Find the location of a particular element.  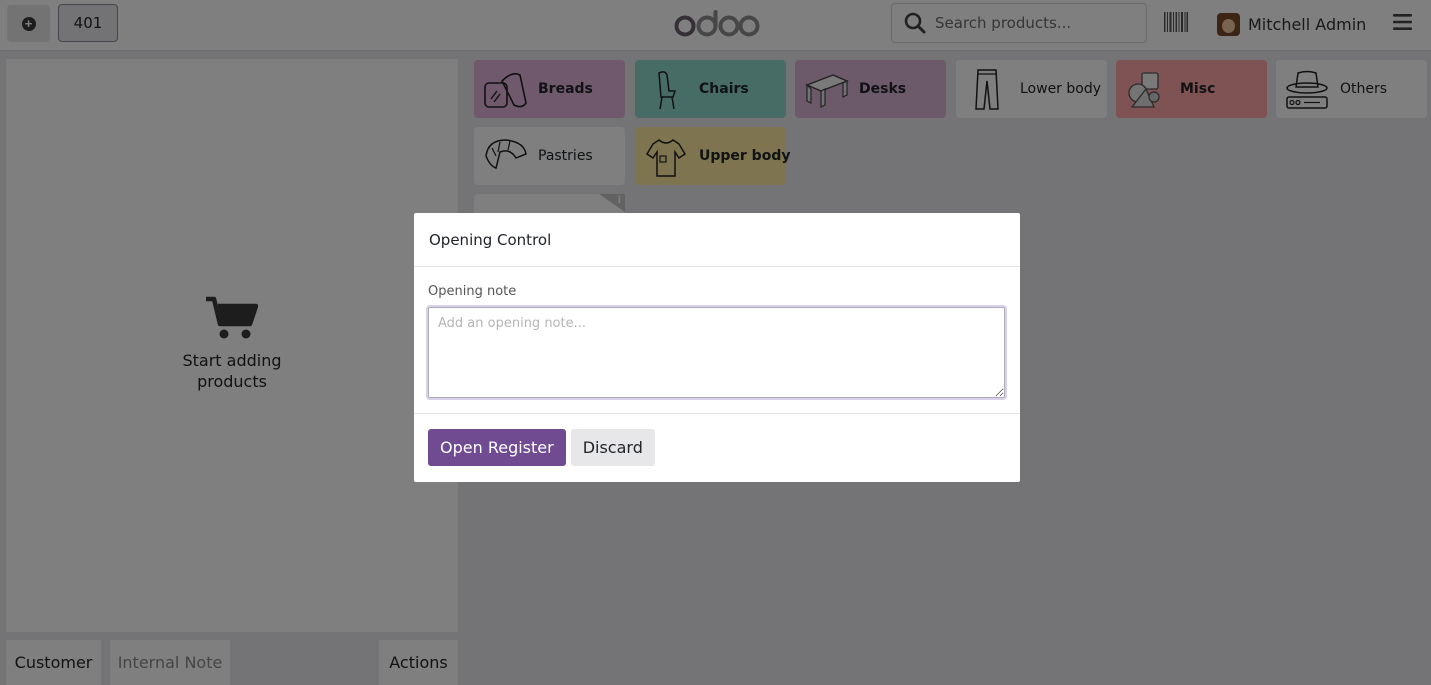

dialog-footer: Open Register Discard is located at coordinates (717, 447).